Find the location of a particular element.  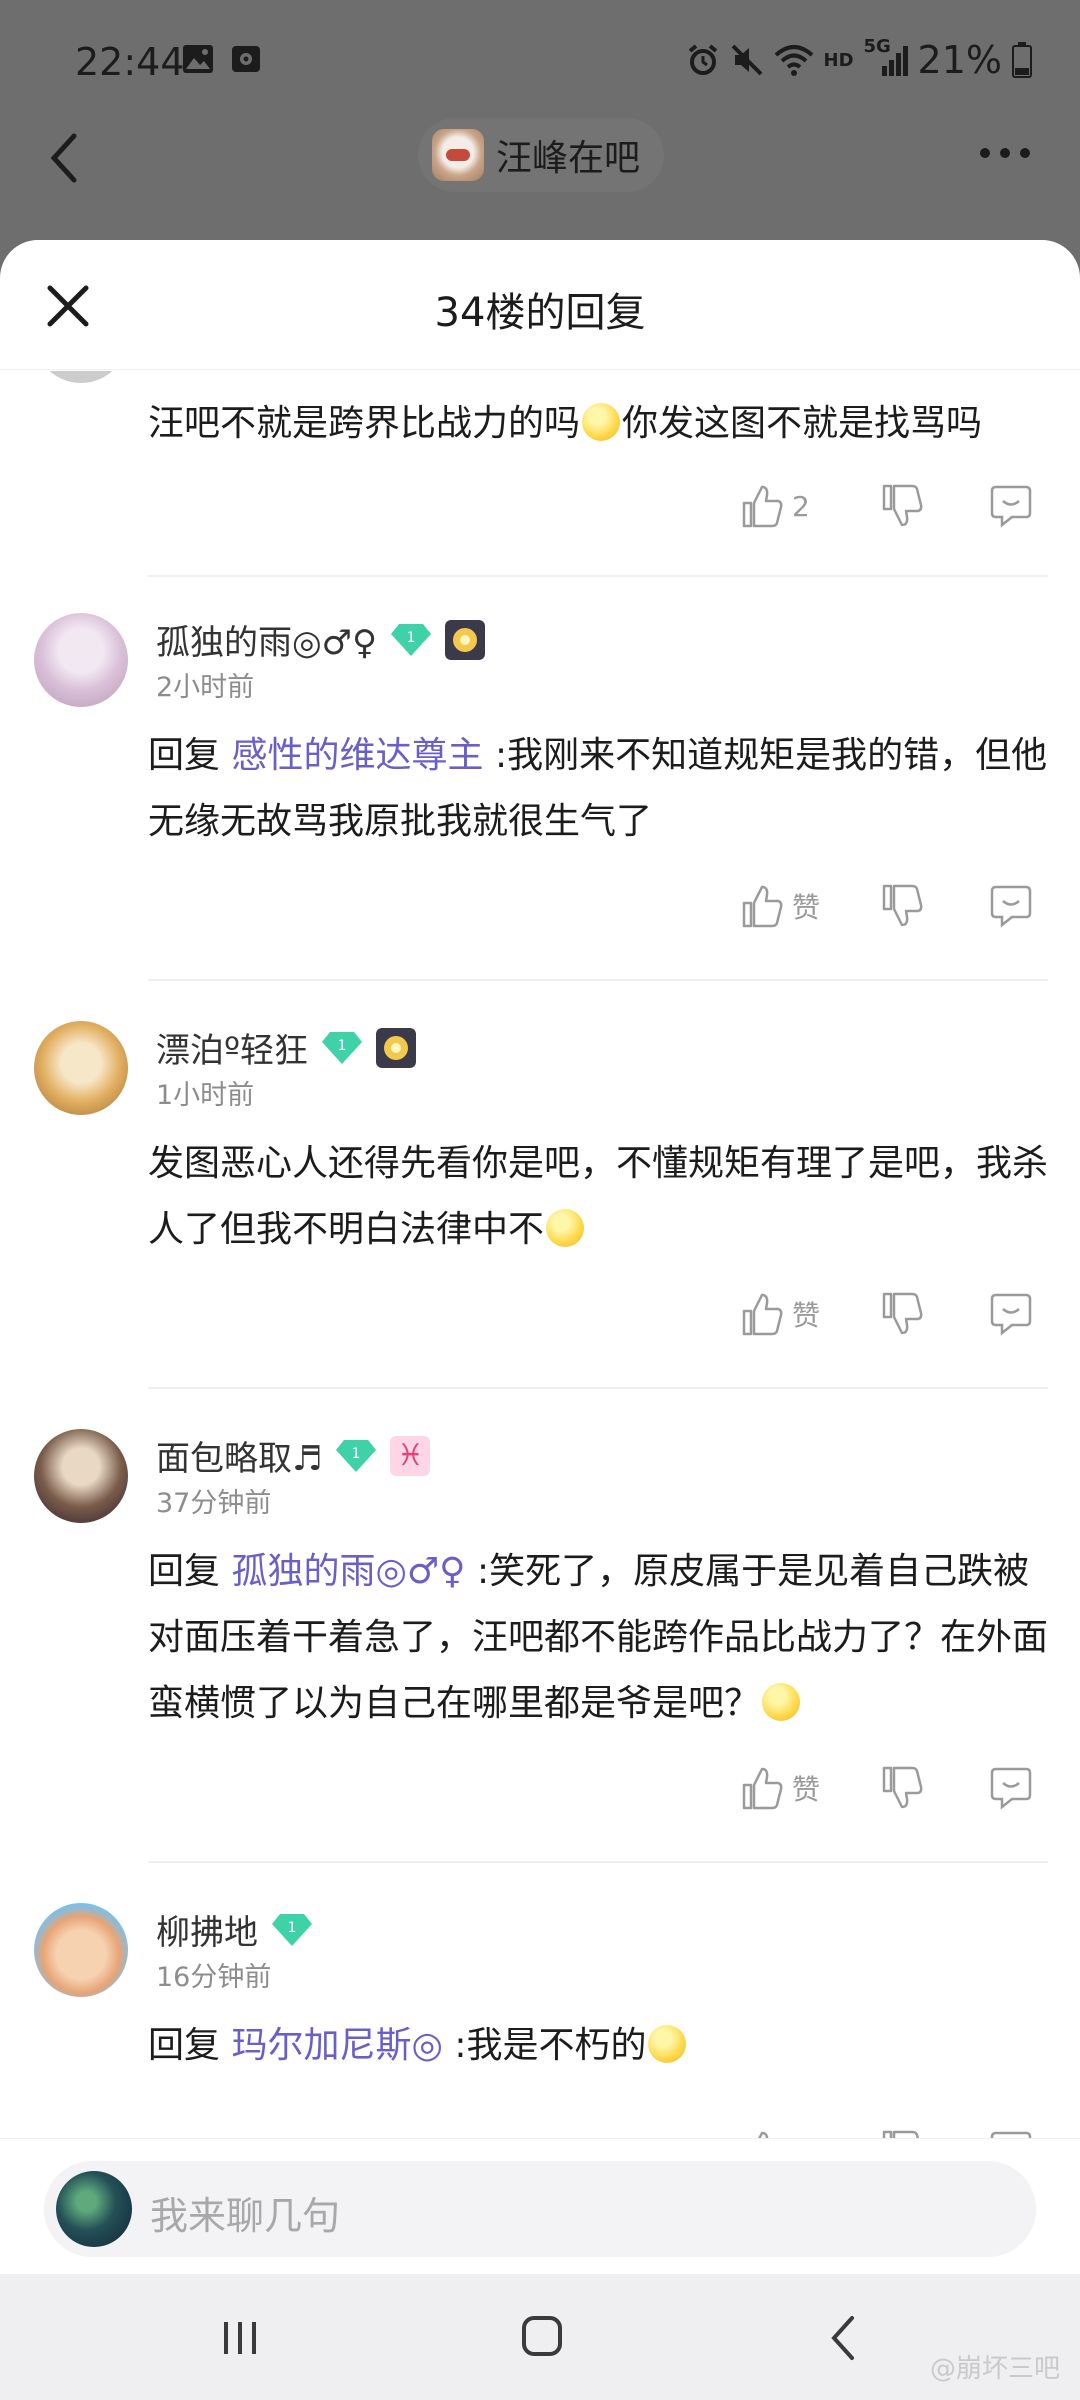

status-time: 22:44 is located at coordinates (130, 62).